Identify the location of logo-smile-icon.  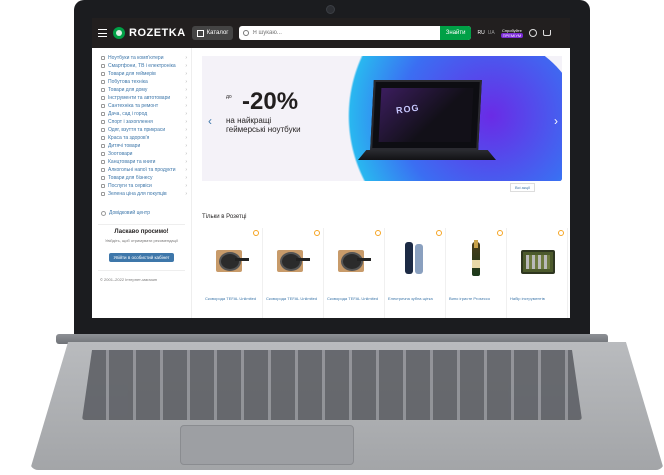
(119, 33).